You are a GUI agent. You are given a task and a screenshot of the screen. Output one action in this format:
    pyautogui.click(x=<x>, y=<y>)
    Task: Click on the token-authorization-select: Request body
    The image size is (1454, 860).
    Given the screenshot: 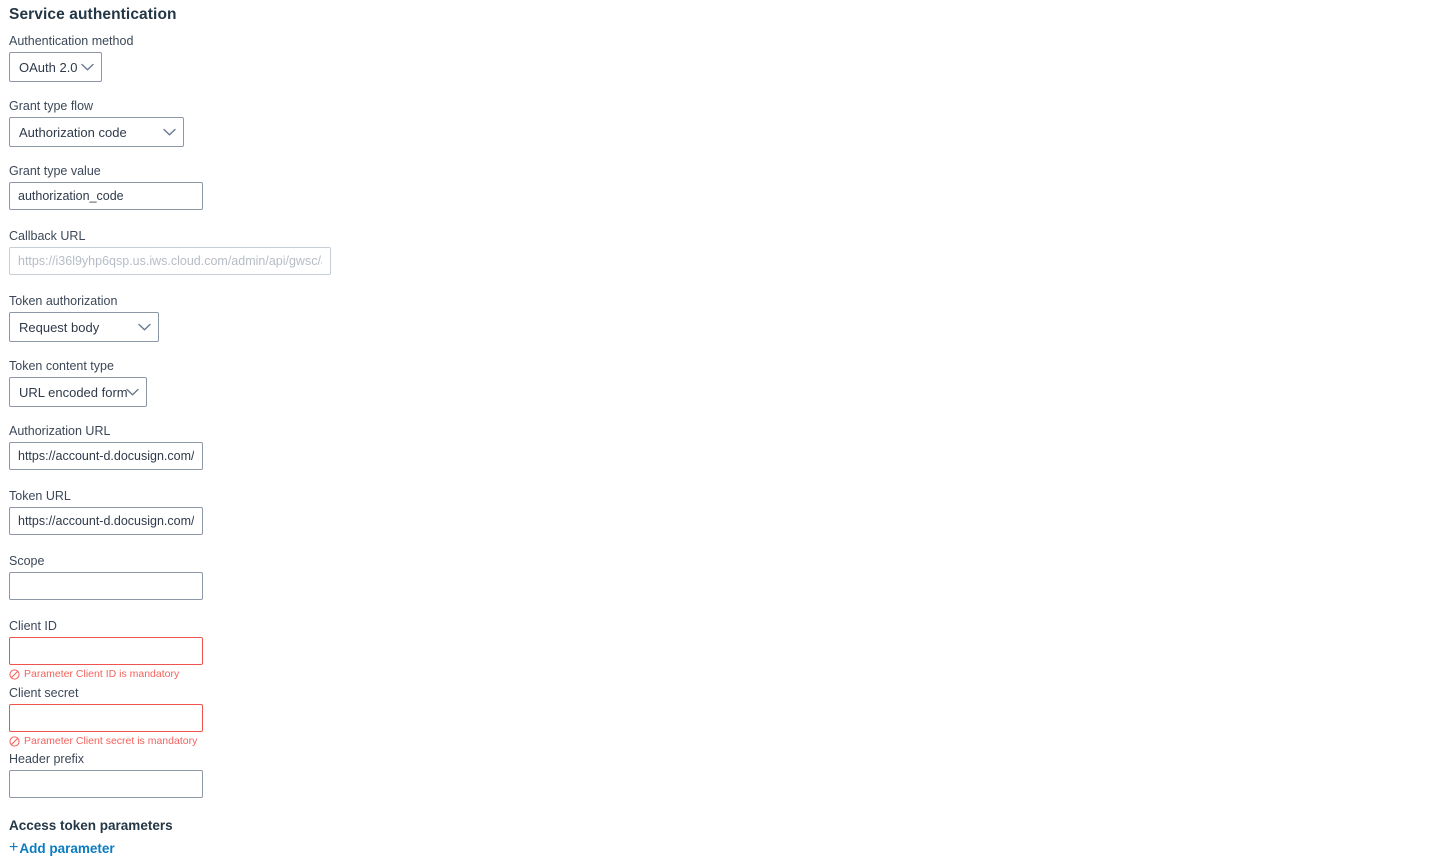 What is the action you would take?
    pyautogui.click(x=84, y=327)
    